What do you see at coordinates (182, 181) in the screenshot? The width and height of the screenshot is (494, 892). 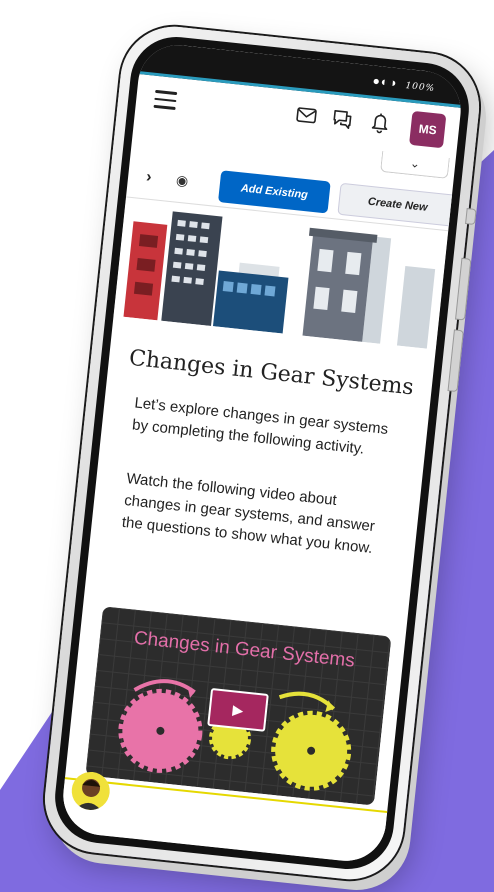 I see `eye-icon: ◉` at bounding box center [182, 181].